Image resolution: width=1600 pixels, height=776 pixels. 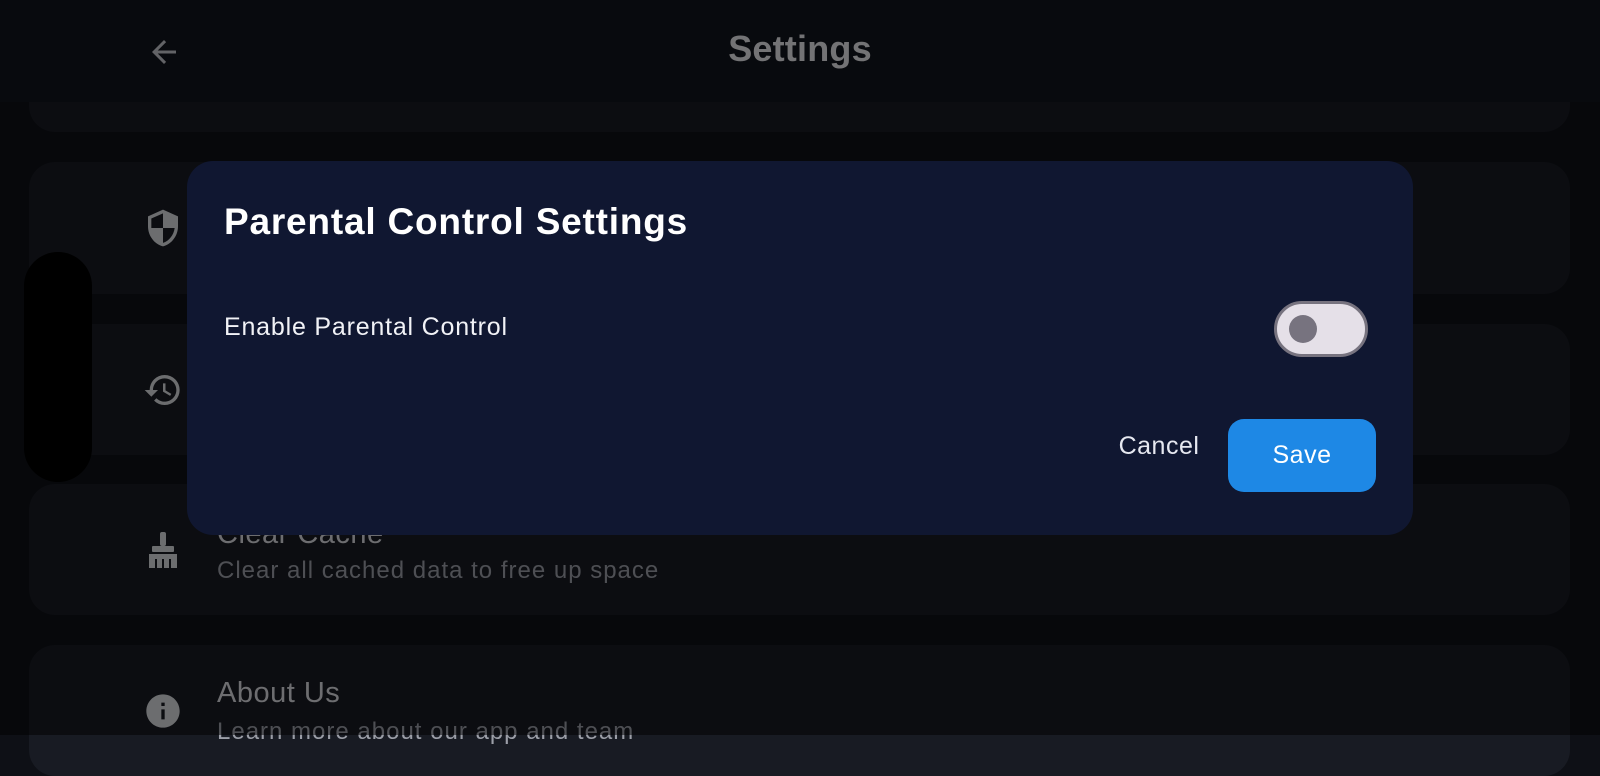 What do you see at coordinates (58, 367) in the screenshot?
I see `side-handle` at bounding box center [58, 367].